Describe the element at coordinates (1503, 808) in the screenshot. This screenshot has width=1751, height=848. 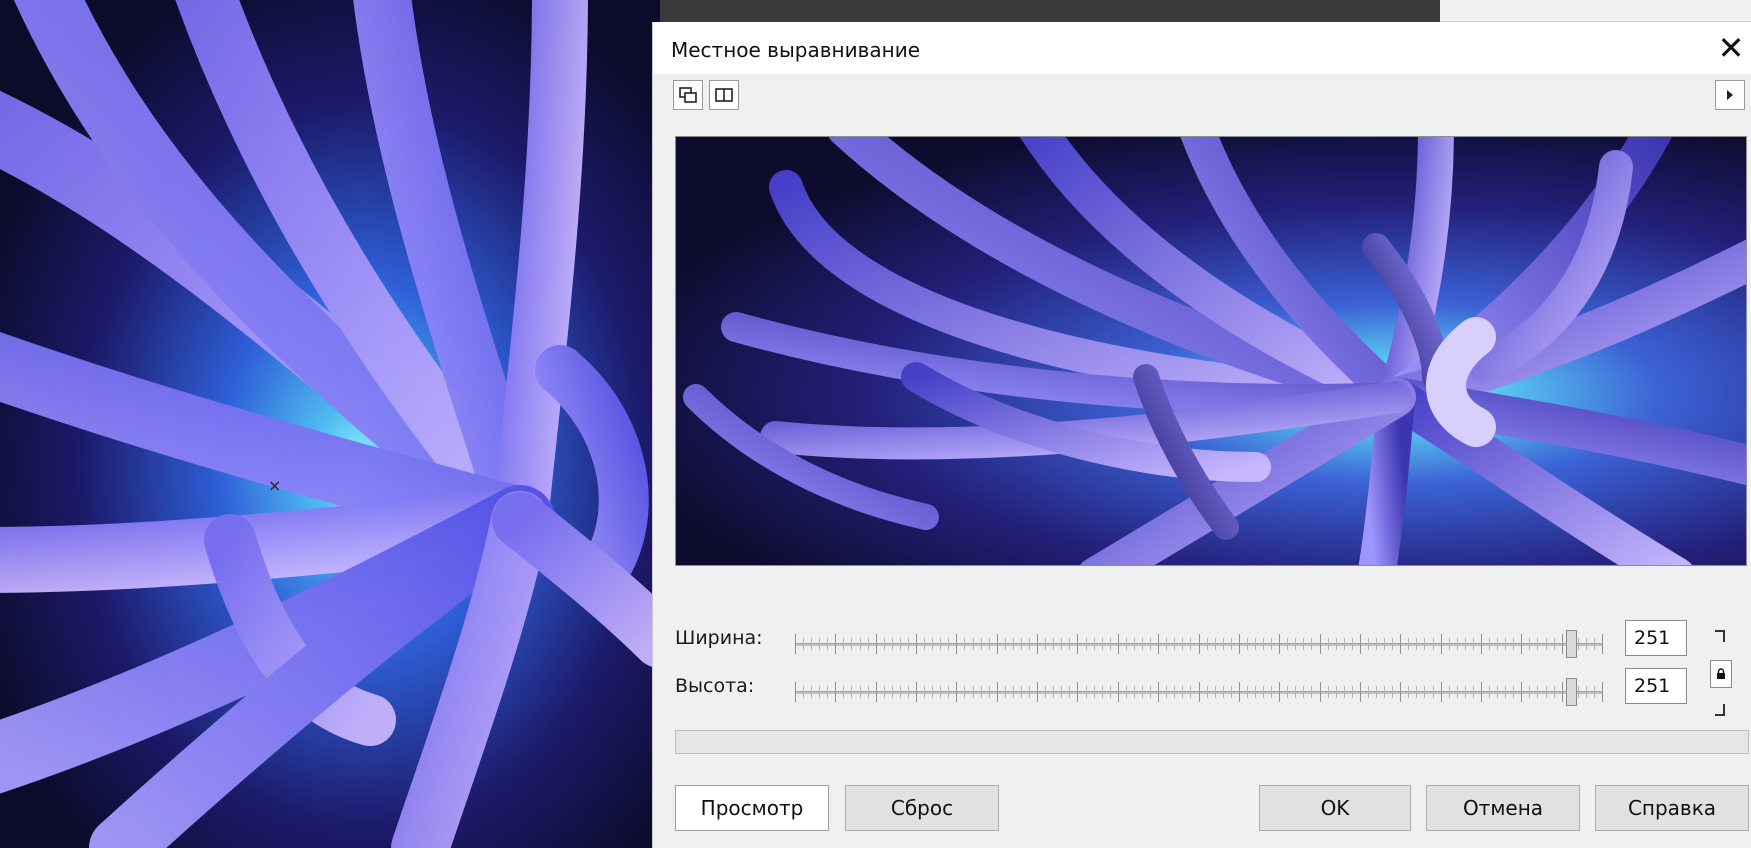
I see `cancel-button: Отмена` at that location.